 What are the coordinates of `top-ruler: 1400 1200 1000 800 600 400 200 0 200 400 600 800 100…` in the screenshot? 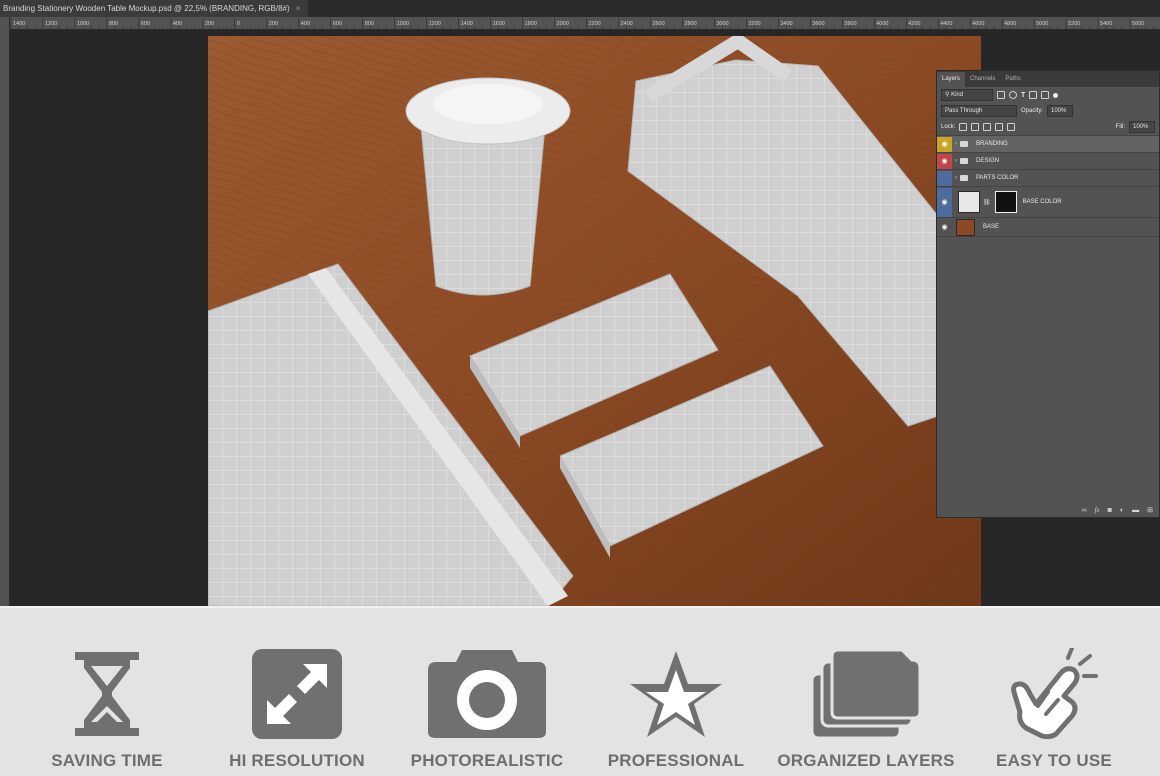 It's located at (584, 23).